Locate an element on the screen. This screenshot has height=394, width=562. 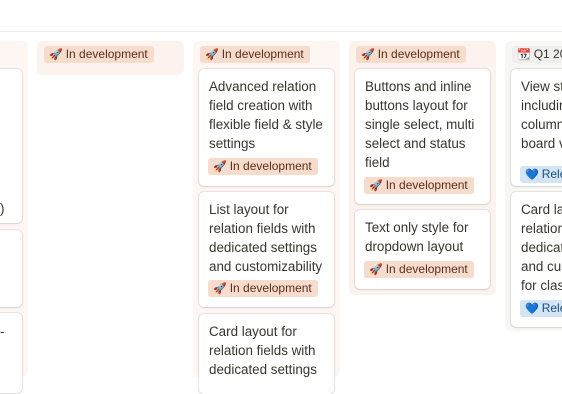
board-column-partial-left: ) - is located at coordinates (14, 217).